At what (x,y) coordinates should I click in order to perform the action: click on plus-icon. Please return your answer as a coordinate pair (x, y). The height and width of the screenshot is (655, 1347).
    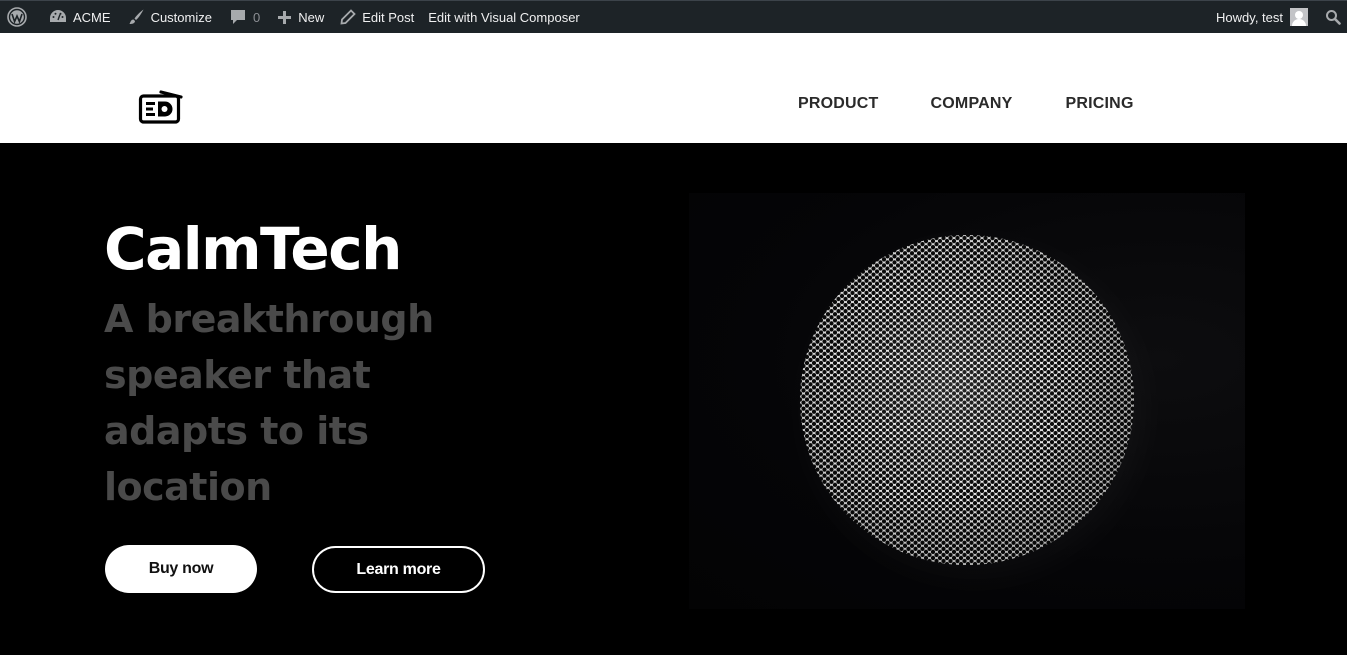
    Looking at the image, I should click on (284, 17).